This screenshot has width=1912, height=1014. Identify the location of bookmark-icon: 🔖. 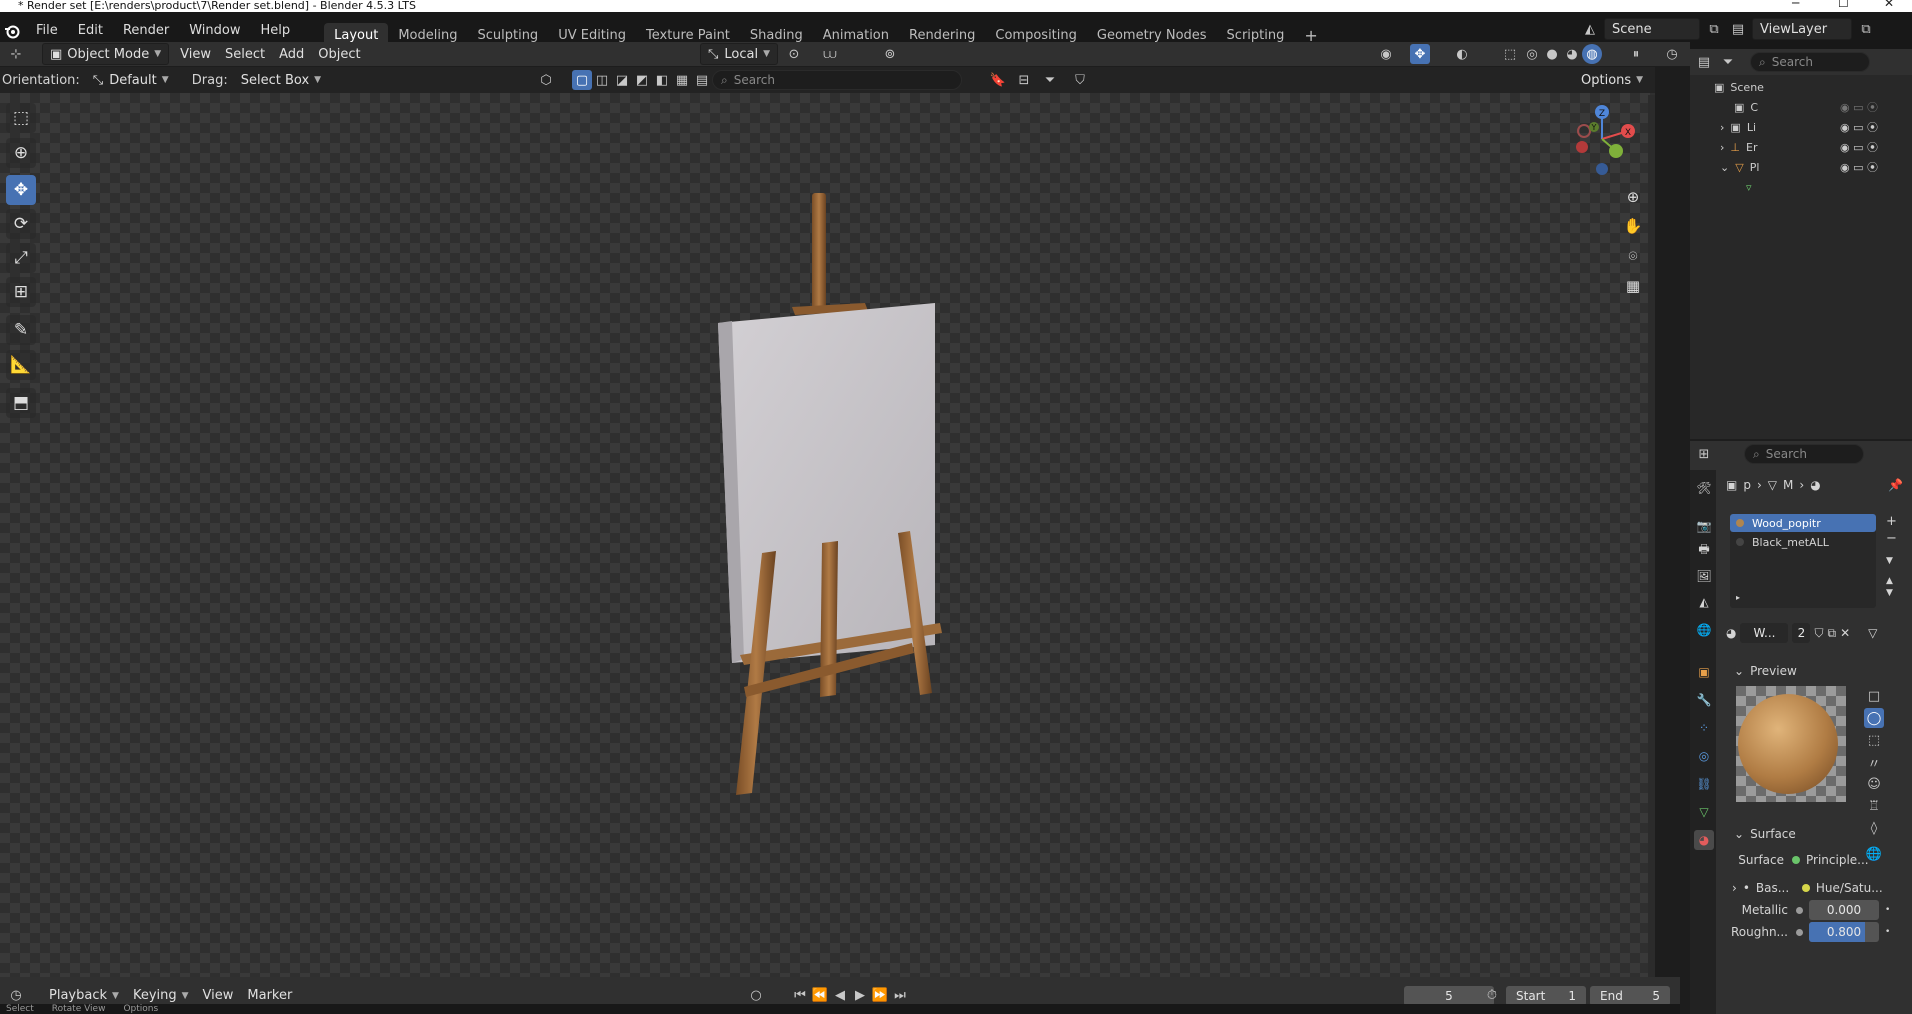
(998, 80).